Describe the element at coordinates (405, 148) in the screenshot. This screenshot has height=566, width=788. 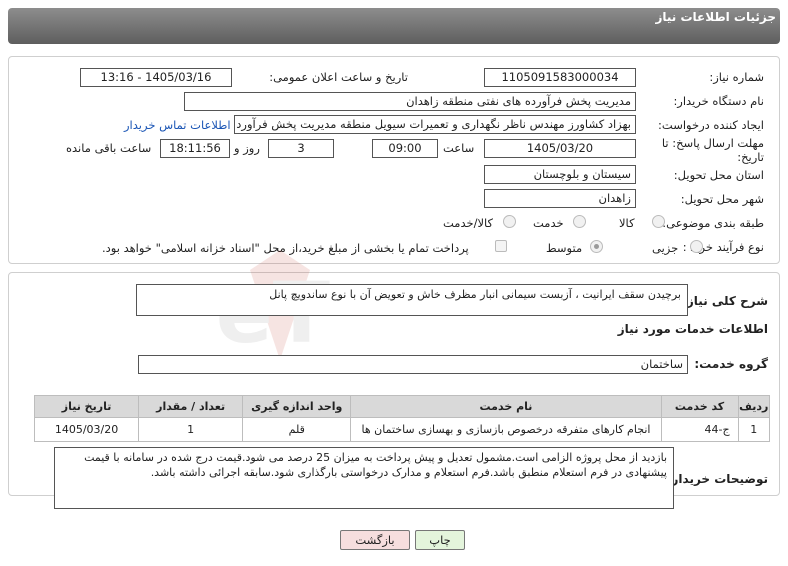
I see `deadline-time-field: 09:00` at that location.